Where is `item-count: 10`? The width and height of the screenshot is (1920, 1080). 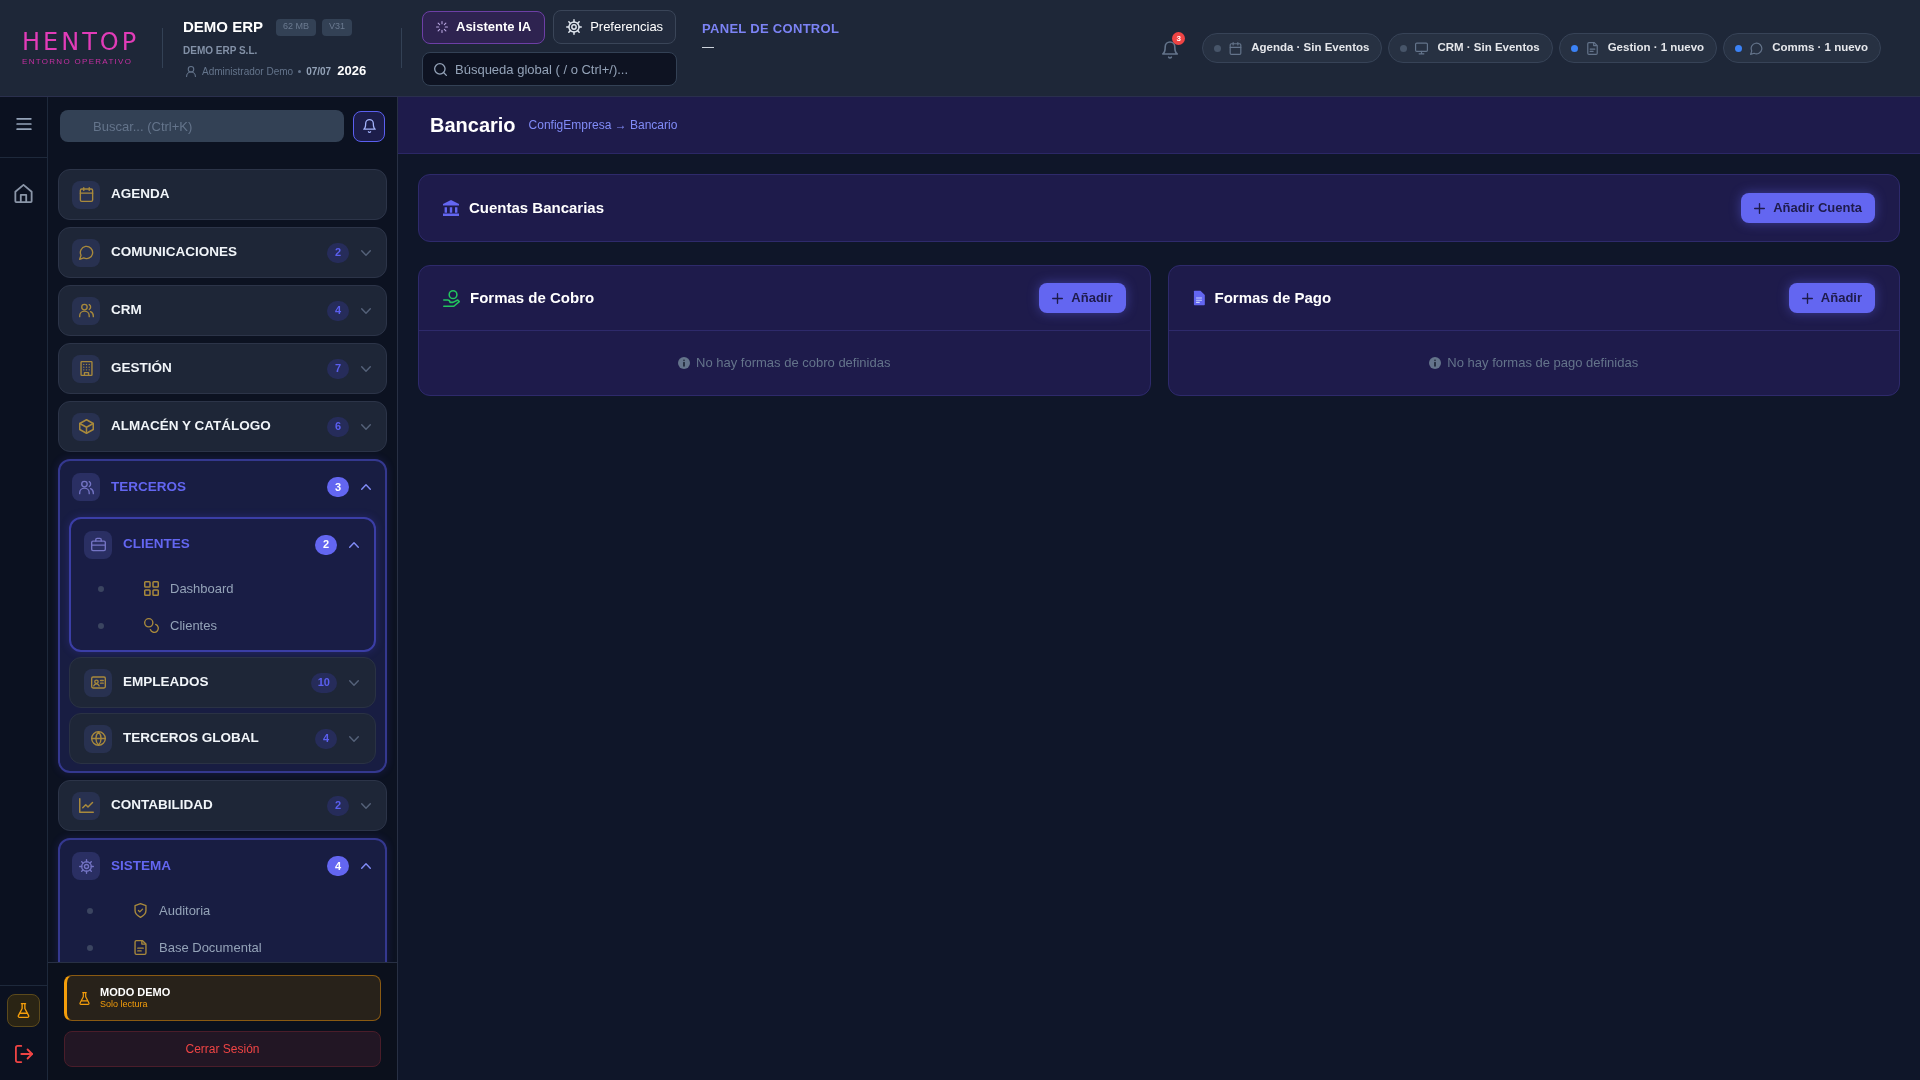
item-count: 10 is located at coordinates (323, 682).